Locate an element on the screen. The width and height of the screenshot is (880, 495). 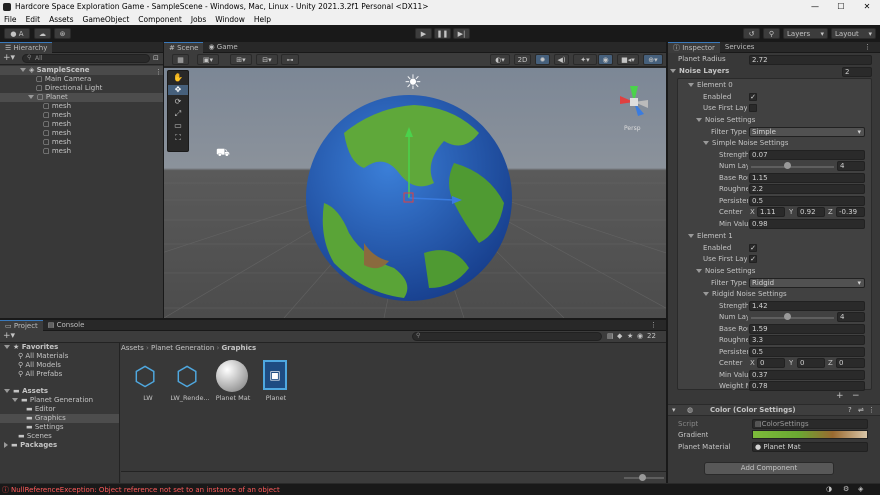
hidden-objects-button: ◉ is located at coordinates (605, 59).